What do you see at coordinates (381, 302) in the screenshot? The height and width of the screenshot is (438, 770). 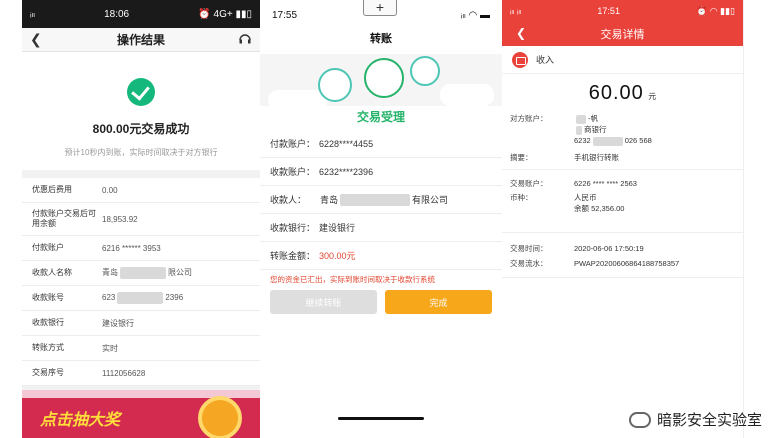 I see `action-buttons: 继续转账 完成` at bounding box center [381, 302].